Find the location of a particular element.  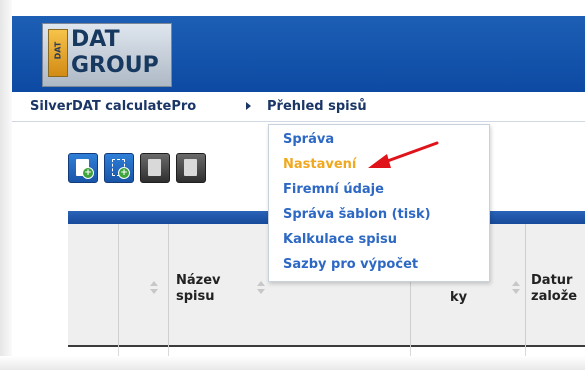

column-header-date: Datur založe is located at coordinates (554, 289).